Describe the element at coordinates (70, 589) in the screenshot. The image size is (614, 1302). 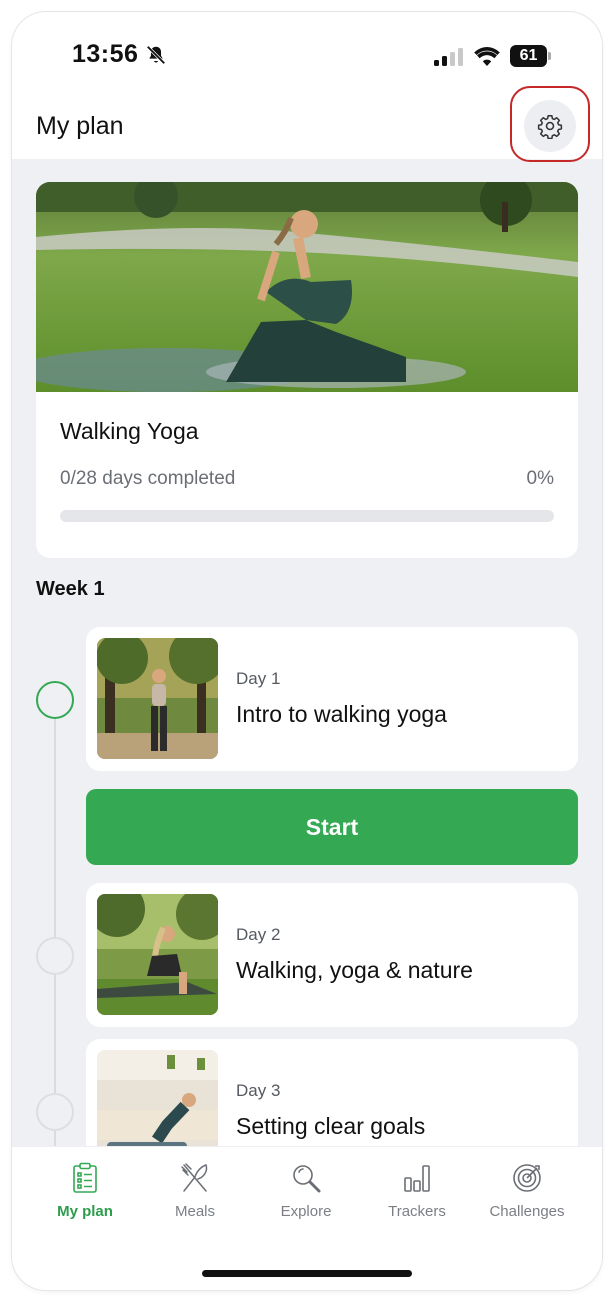
I see `week-label: Week 1` at that location.